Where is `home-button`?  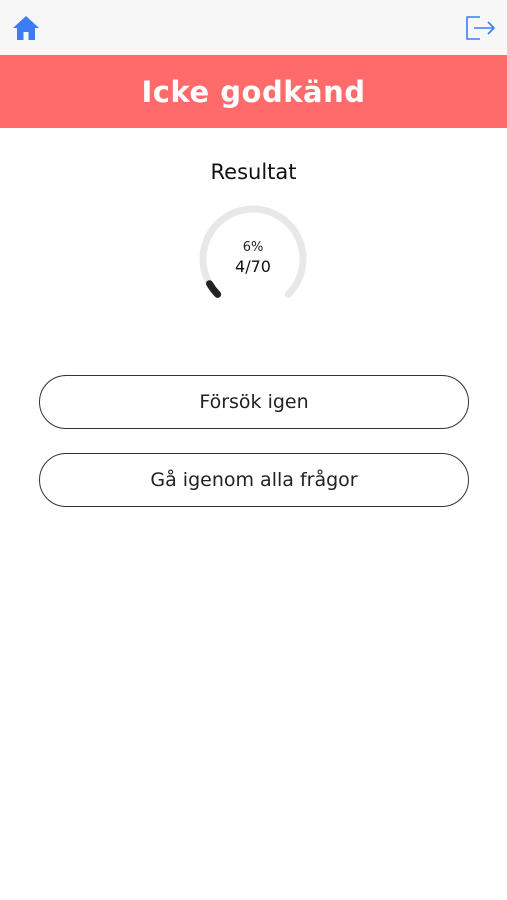
home-button is located at coordinates (26, 28).